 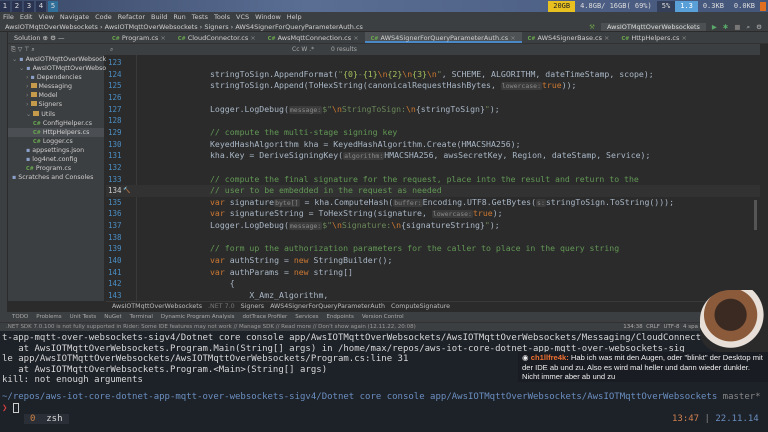 What do you see at coordinates (179, 17) in the screenshot?
I see `menu-run: Run` at bounding box center [179, 17].